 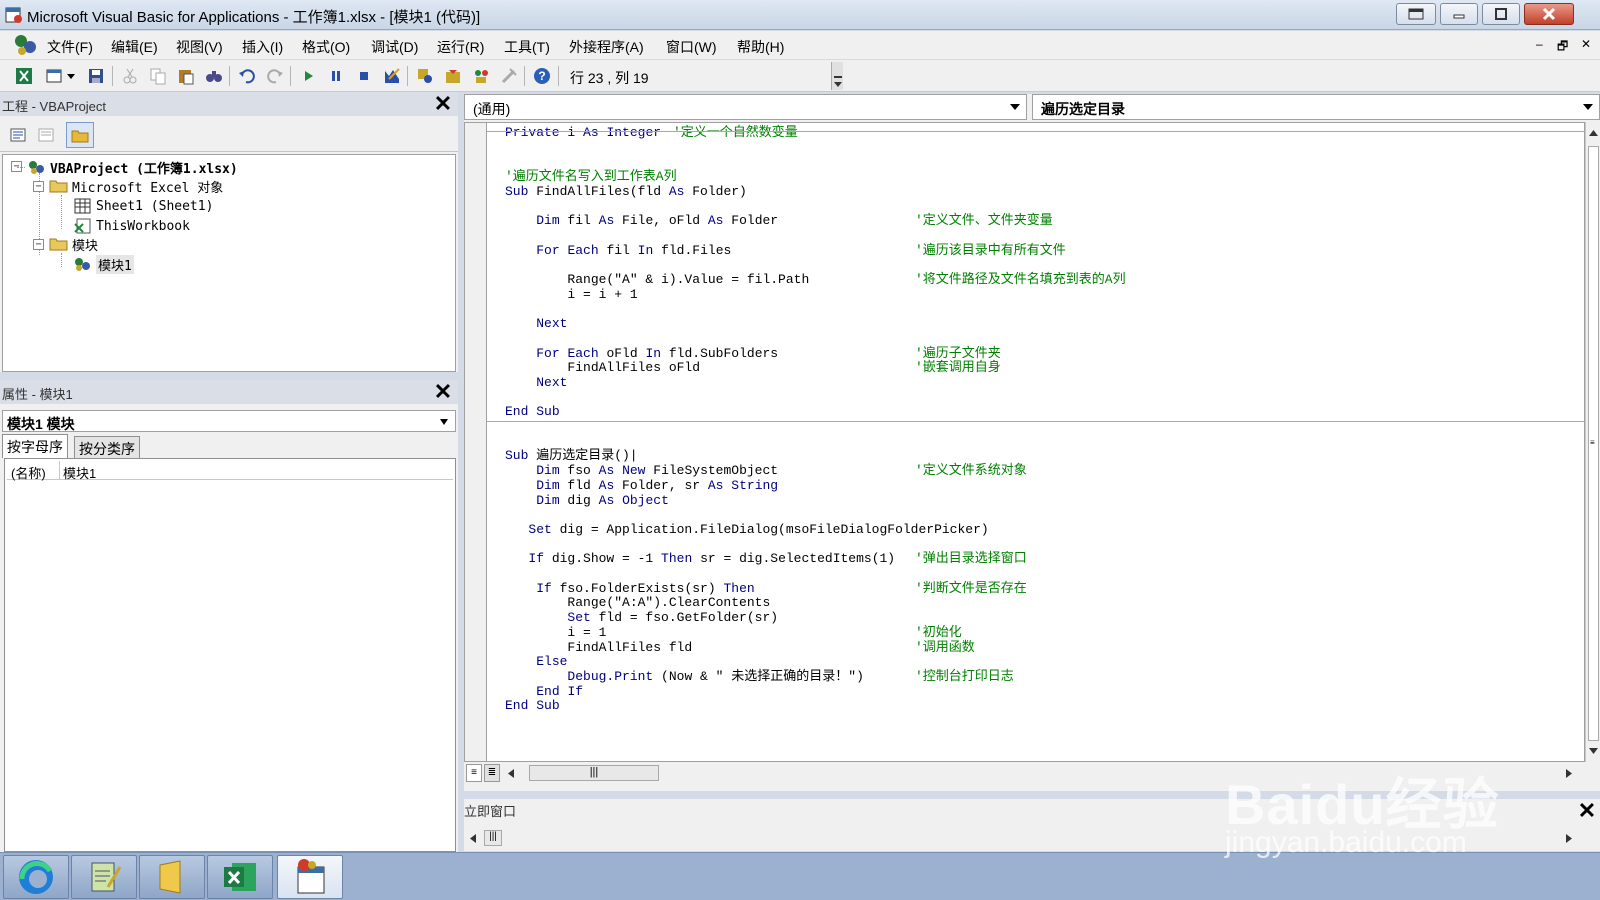 What do you see at coordinates (71, 76) in the screenshot?
I see `dropdown-arrow-icon` at bounding box center [71, 76].